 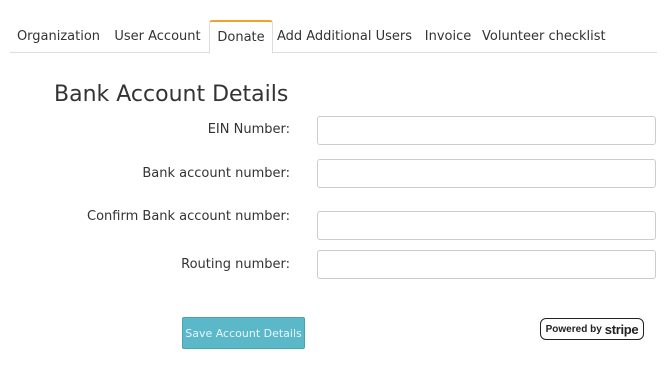 What do you see at coordinates (544, 36) in the screenshot?
I see `tab-volunteer-checklist: Volunteer checklist` at bounding box center [544, 36].